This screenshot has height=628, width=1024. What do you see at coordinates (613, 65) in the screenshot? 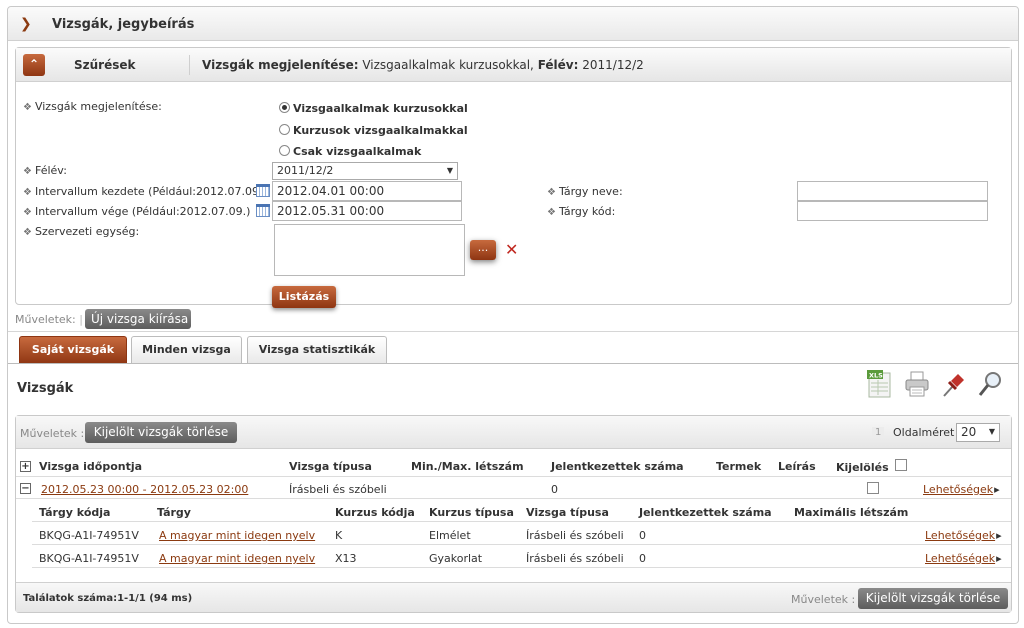
I see `summary-value-semester: 2011/12/2` at bounding box center [613, 65].